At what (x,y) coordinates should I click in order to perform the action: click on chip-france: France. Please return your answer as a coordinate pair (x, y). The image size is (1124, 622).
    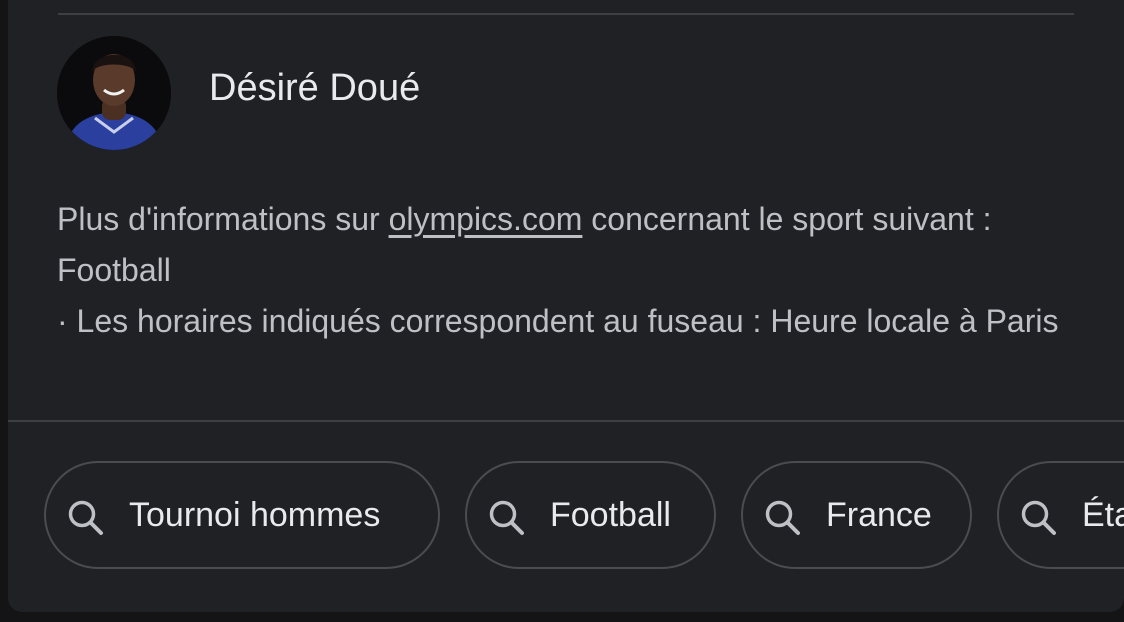
    Looking at the image, I should click on (856, 515).